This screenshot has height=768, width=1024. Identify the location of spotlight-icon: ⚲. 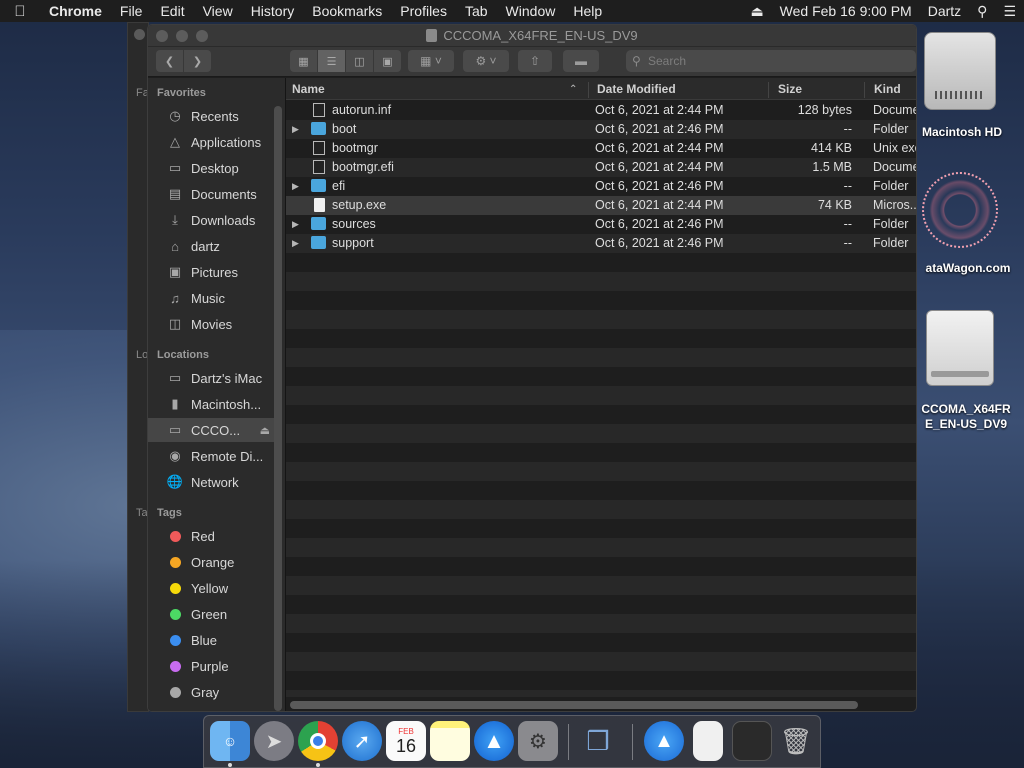
(982, 11).